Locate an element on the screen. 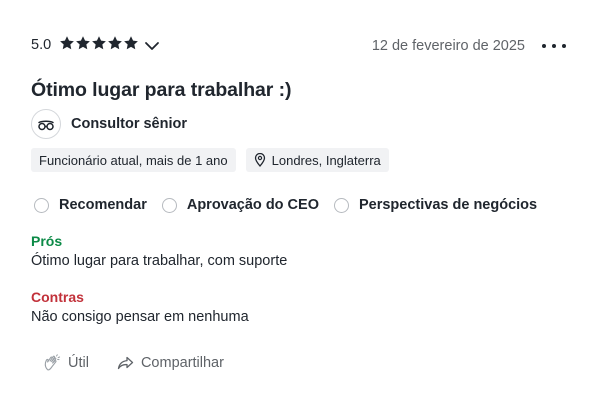 The height and width of the screenshot is (416, 606). helpful-label: Útil is located at coordinates (78, 363).